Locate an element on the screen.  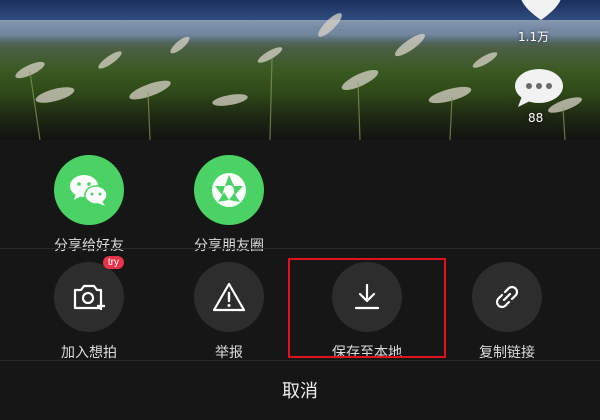
share-to-moments-circle is located at coordinates (229, 190).